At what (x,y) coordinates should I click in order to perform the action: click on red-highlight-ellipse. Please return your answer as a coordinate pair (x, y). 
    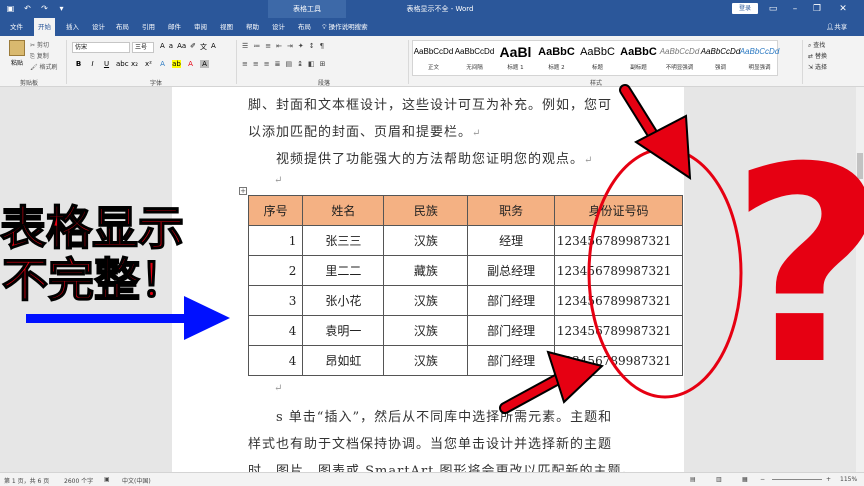
    Looking at the image, I should click on (665, 273).